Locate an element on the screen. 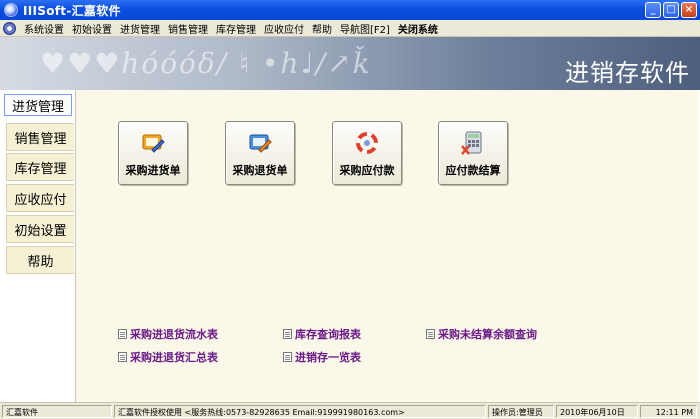  payable-settlement-button: 应付款结算 is located at coordinates (473, 153).